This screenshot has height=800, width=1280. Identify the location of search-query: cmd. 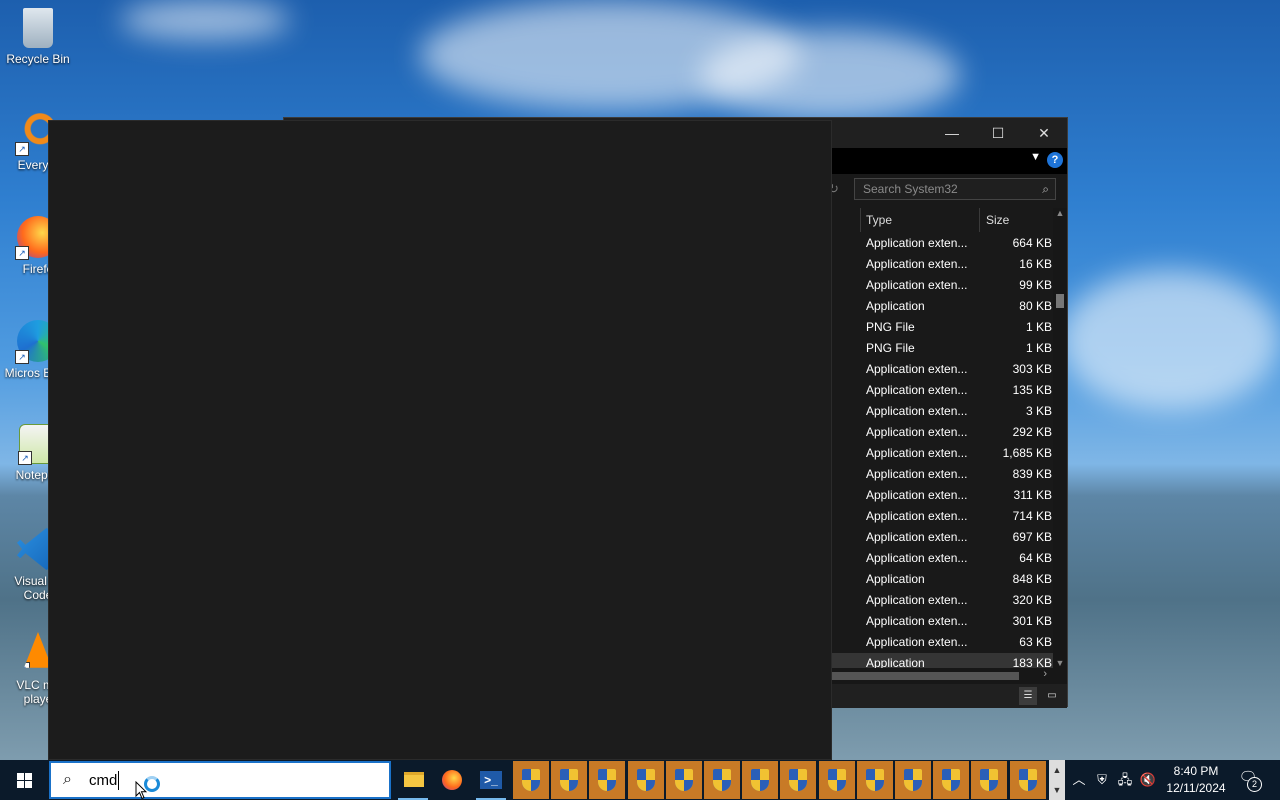
(103, 780).